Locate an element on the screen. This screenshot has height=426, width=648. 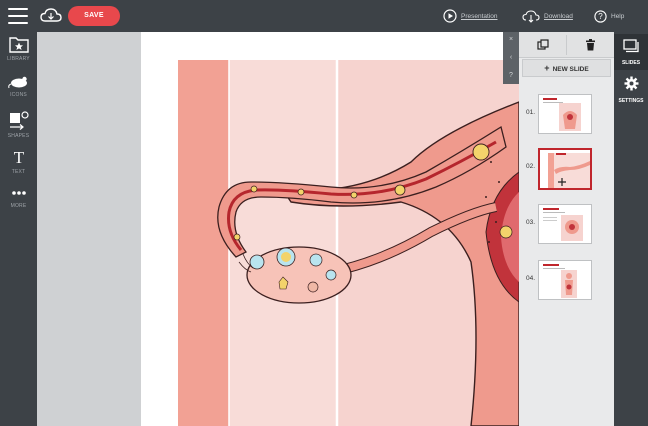
slide-thumbnail-row: 02. is located at coordinates (566, 170).